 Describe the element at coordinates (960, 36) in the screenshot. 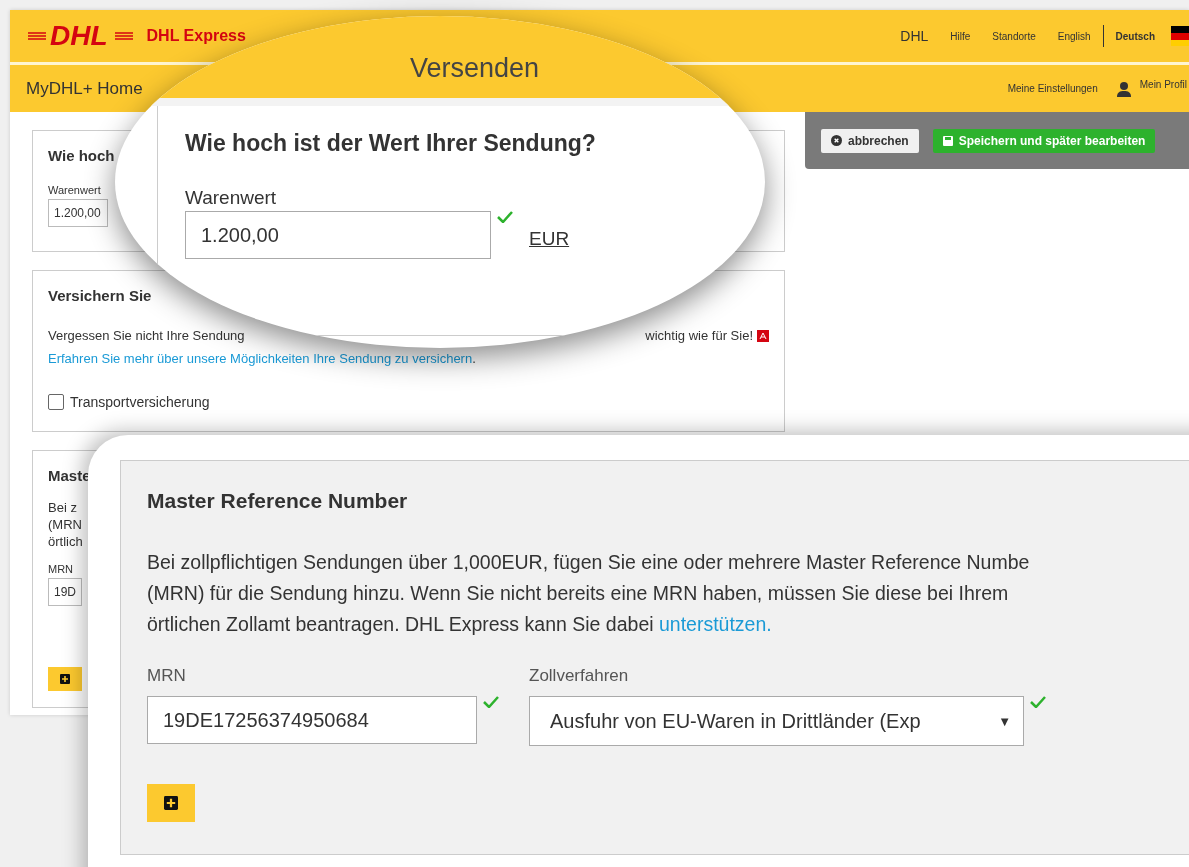

I see `header-link: Hilfe` at that location.